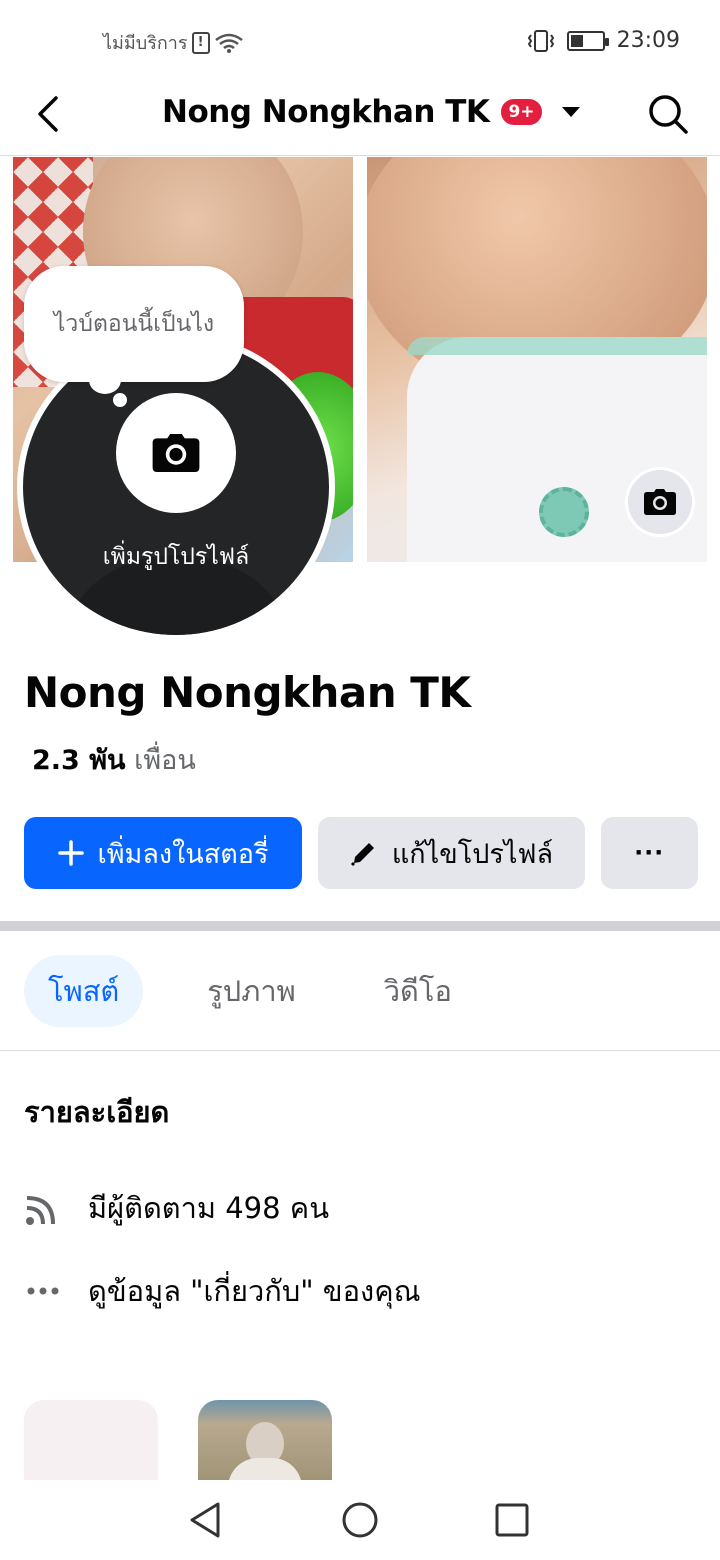 This screenshot has width=720, height=1560. What do you see at coordinates (254, 1291) in the screenshot?
I see `about-text: ดูข้อมูล "เกี่ยวกับ" ของคุณ` at bounding box center [254, 1291].